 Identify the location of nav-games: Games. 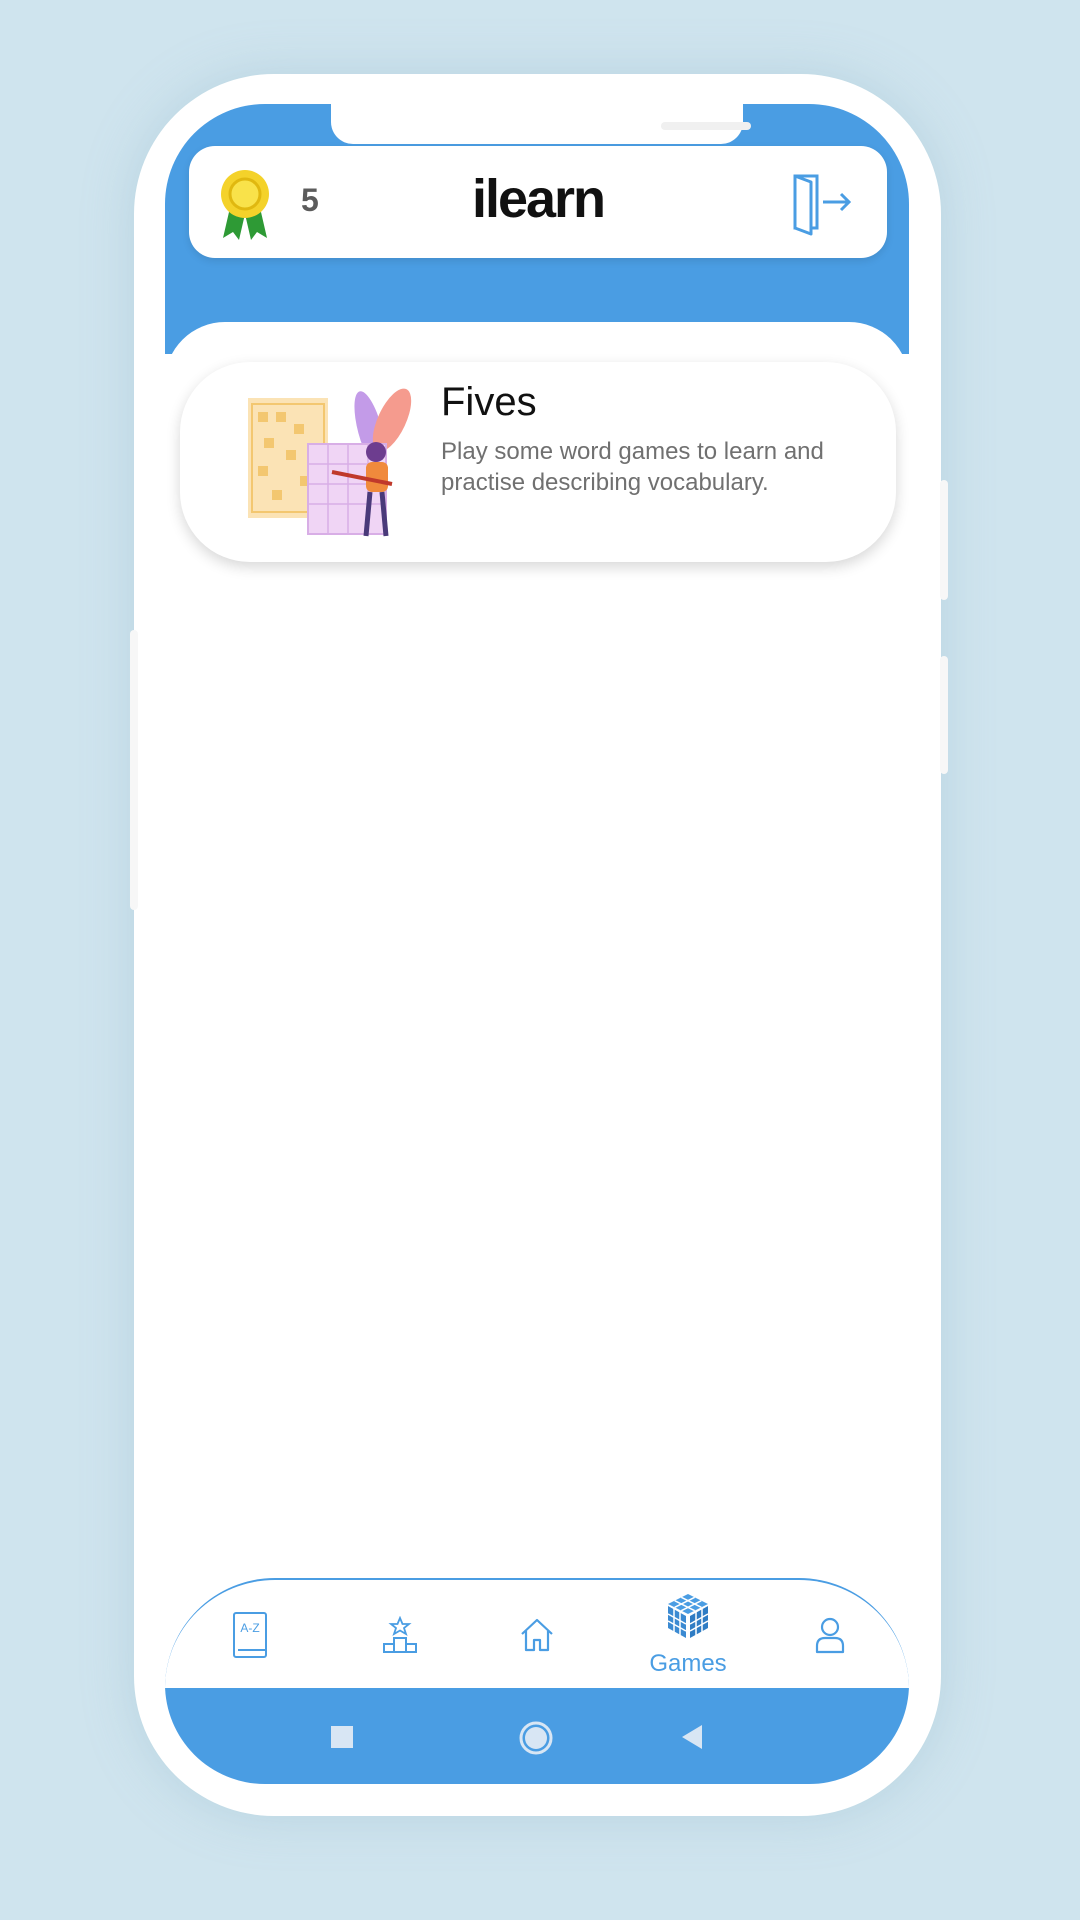
(688, 1636).